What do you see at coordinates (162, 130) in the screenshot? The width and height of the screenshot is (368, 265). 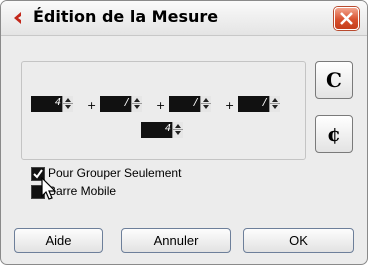 I see `denominator-field: 4` at bounding box center [162, 130].